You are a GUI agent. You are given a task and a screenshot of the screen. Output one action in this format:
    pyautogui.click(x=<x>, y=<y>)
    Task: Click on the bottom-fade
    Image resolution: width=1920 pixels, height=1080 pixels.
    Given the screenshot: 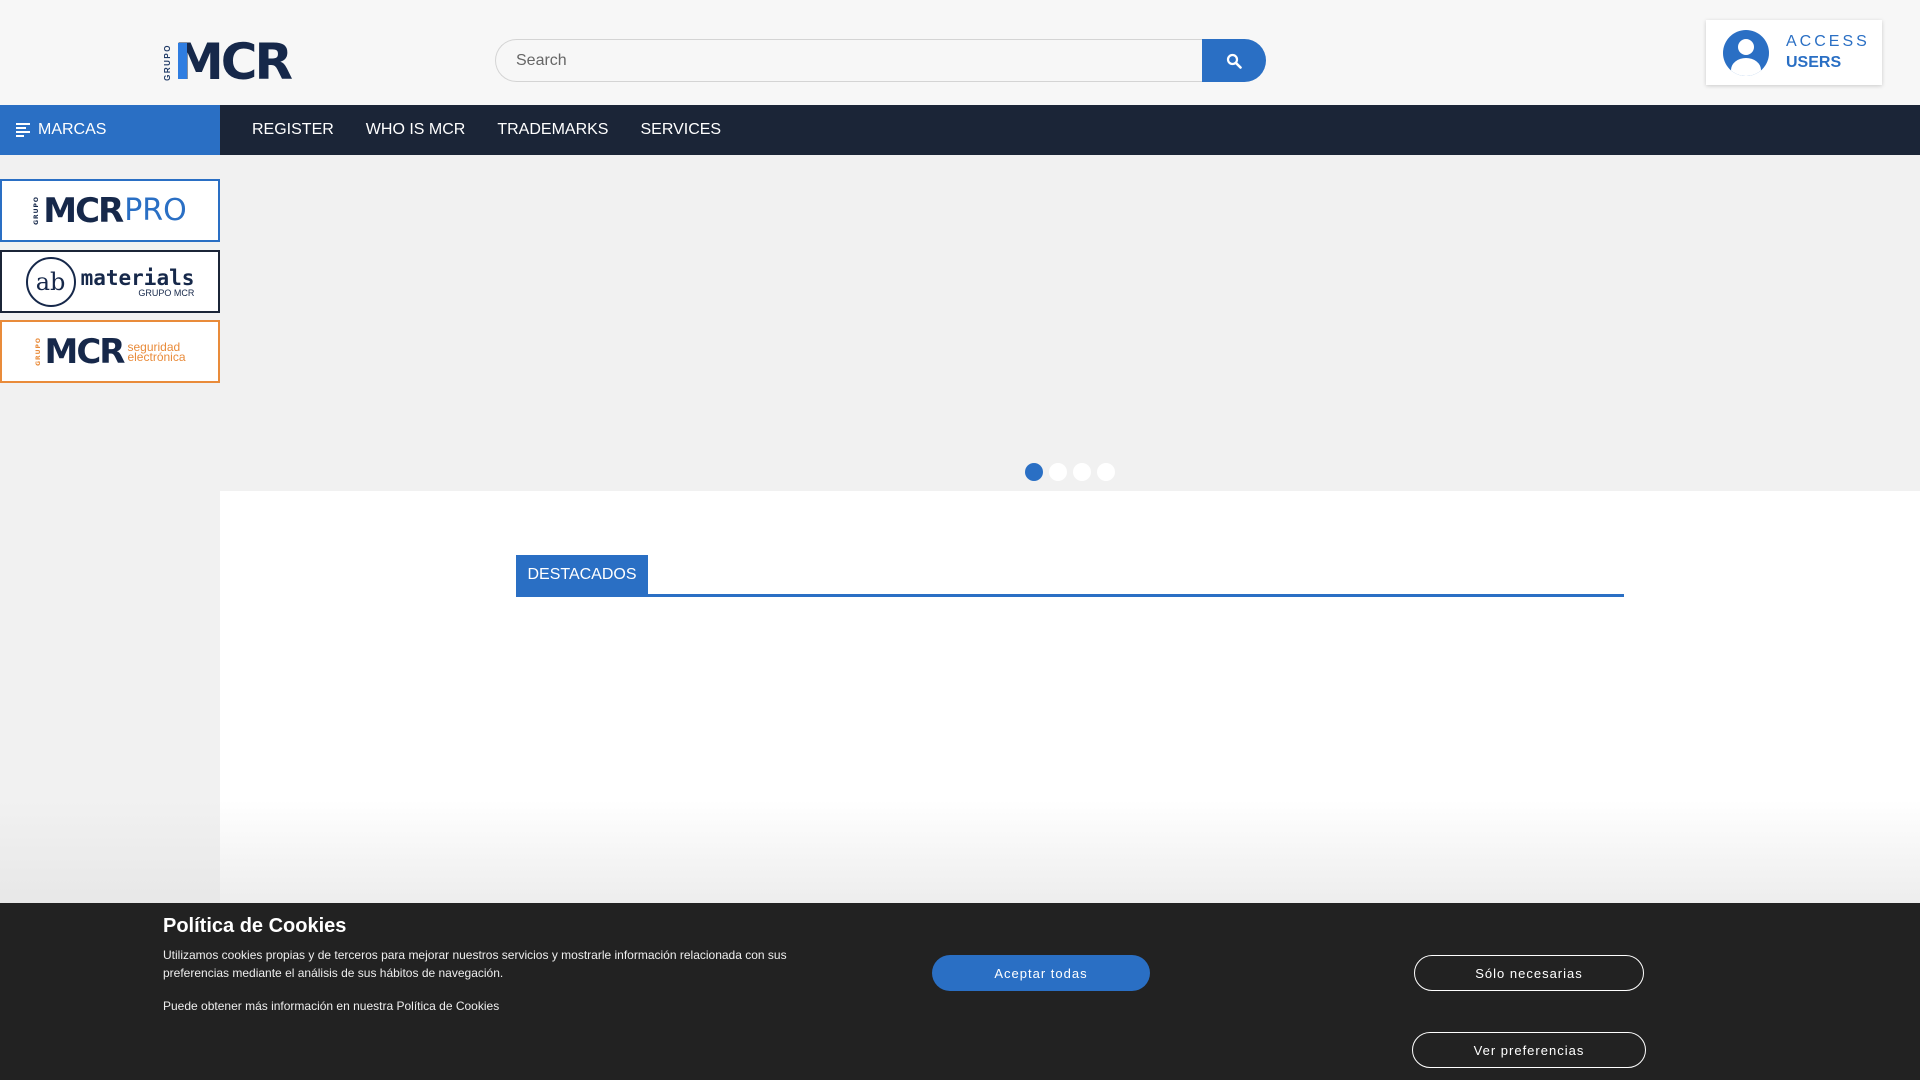 What is the action you would take?
    pyautogui.click(x=960, y=851)
    